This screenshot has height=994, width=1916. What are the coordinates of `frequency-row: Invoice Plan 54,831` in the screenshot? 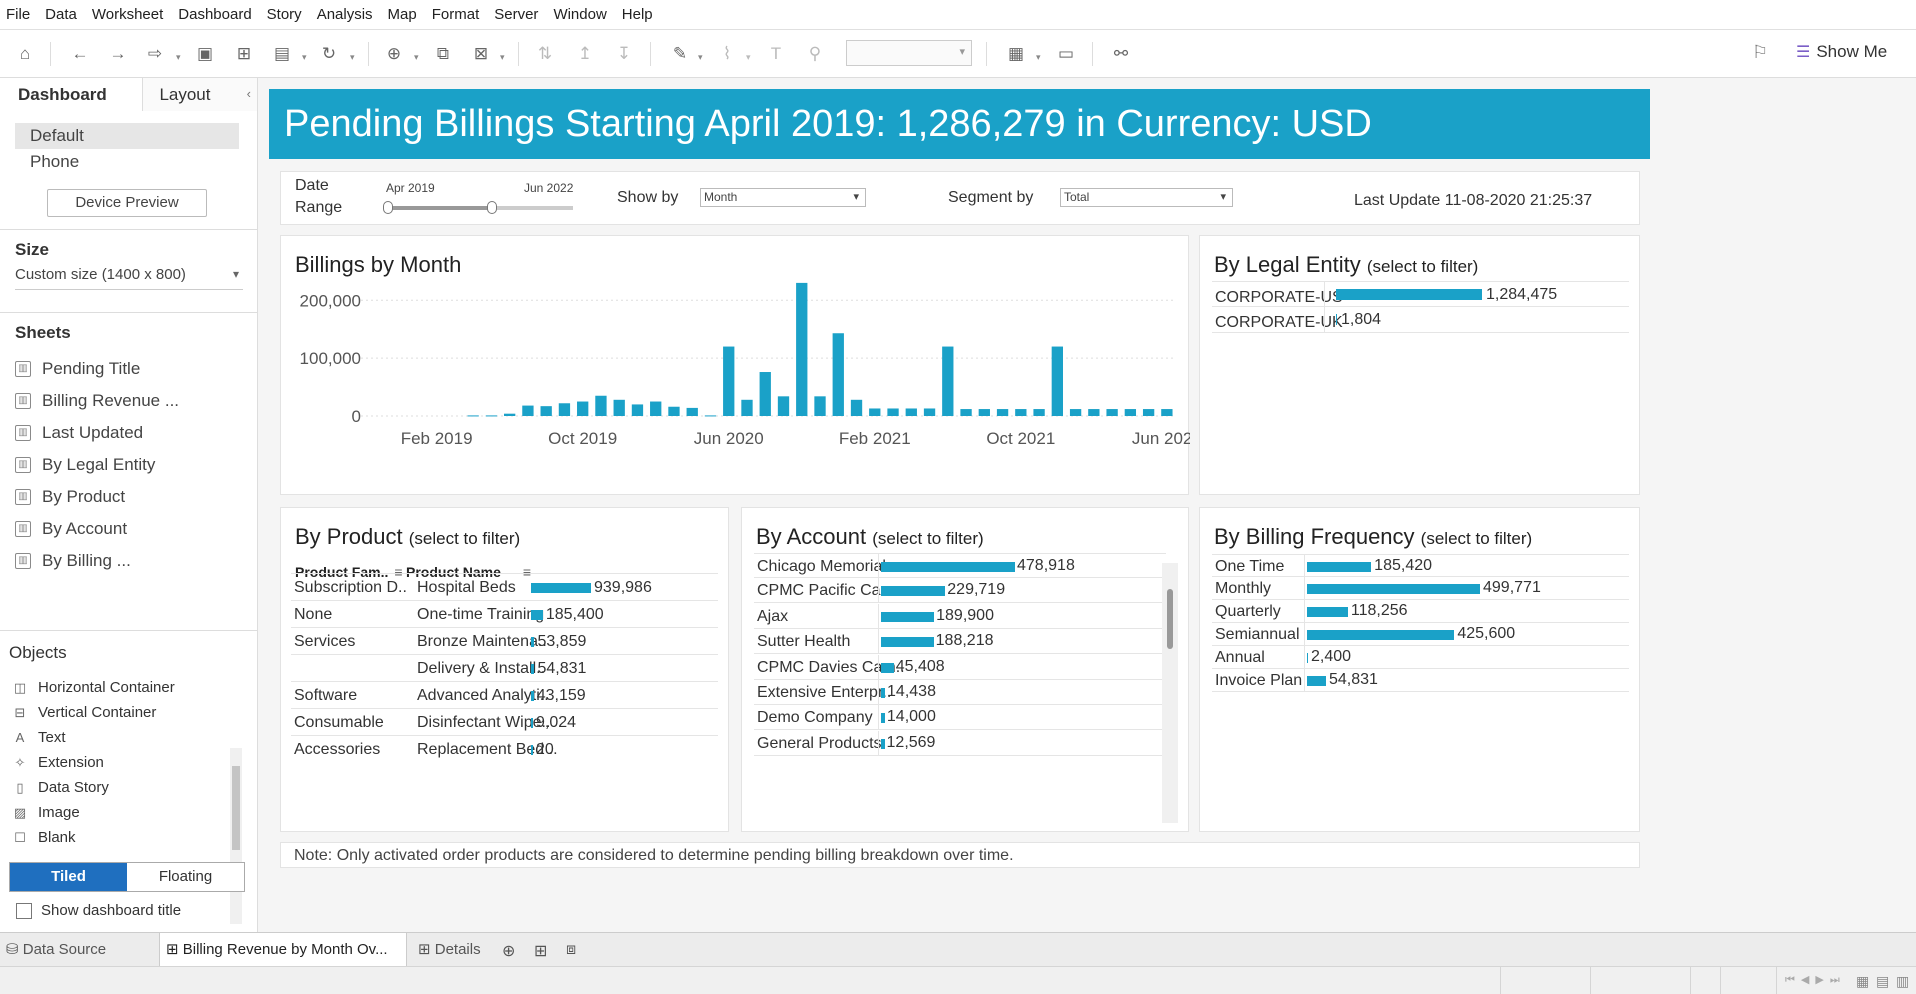 It's located at (1420, 680).